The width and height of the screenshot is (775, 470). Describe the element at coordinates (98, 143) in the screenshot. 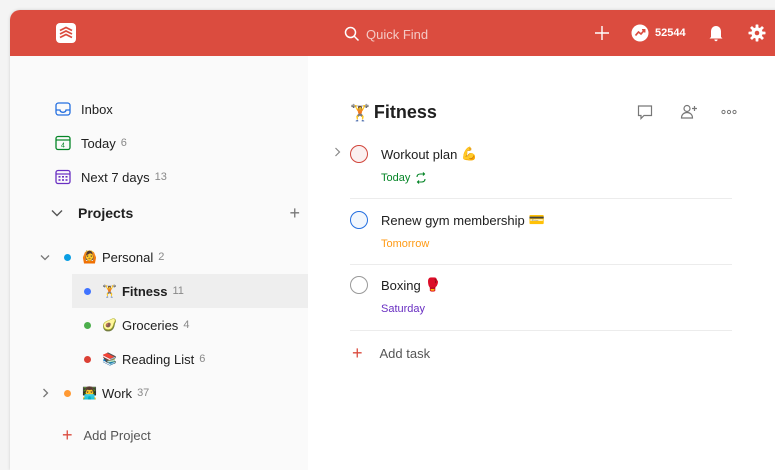

I see `sidebar-item-label: Today` at that location.